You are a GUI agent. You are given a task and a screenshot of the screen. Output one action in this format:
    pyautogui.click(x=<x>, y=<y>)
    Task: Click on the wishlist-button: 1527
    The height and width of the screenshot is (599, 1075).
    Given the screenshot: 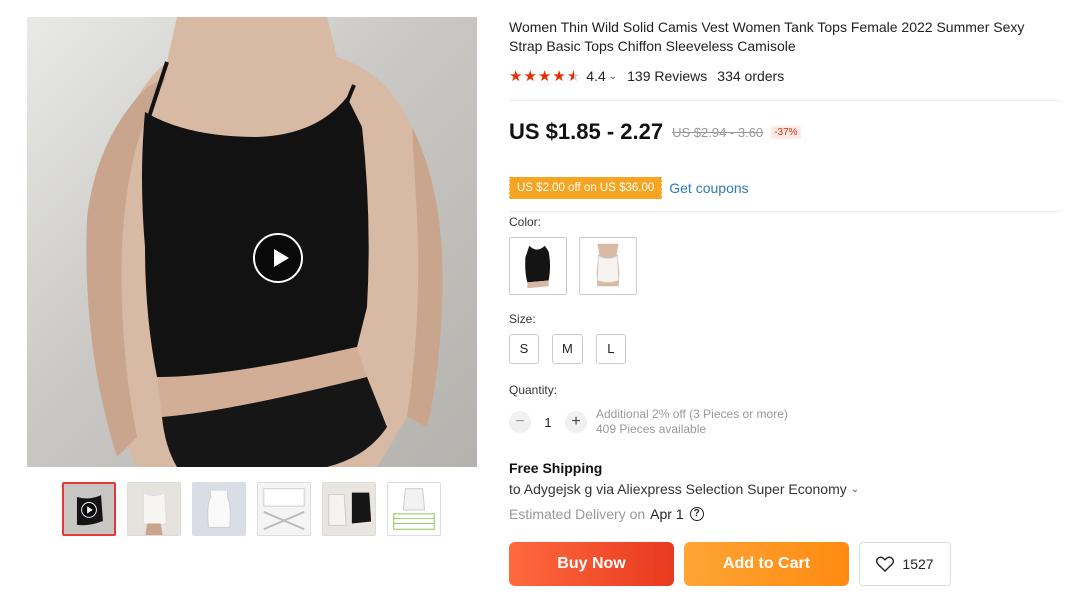 What is the action you would take?
    pyautogui.click(x=905, y=564)
    